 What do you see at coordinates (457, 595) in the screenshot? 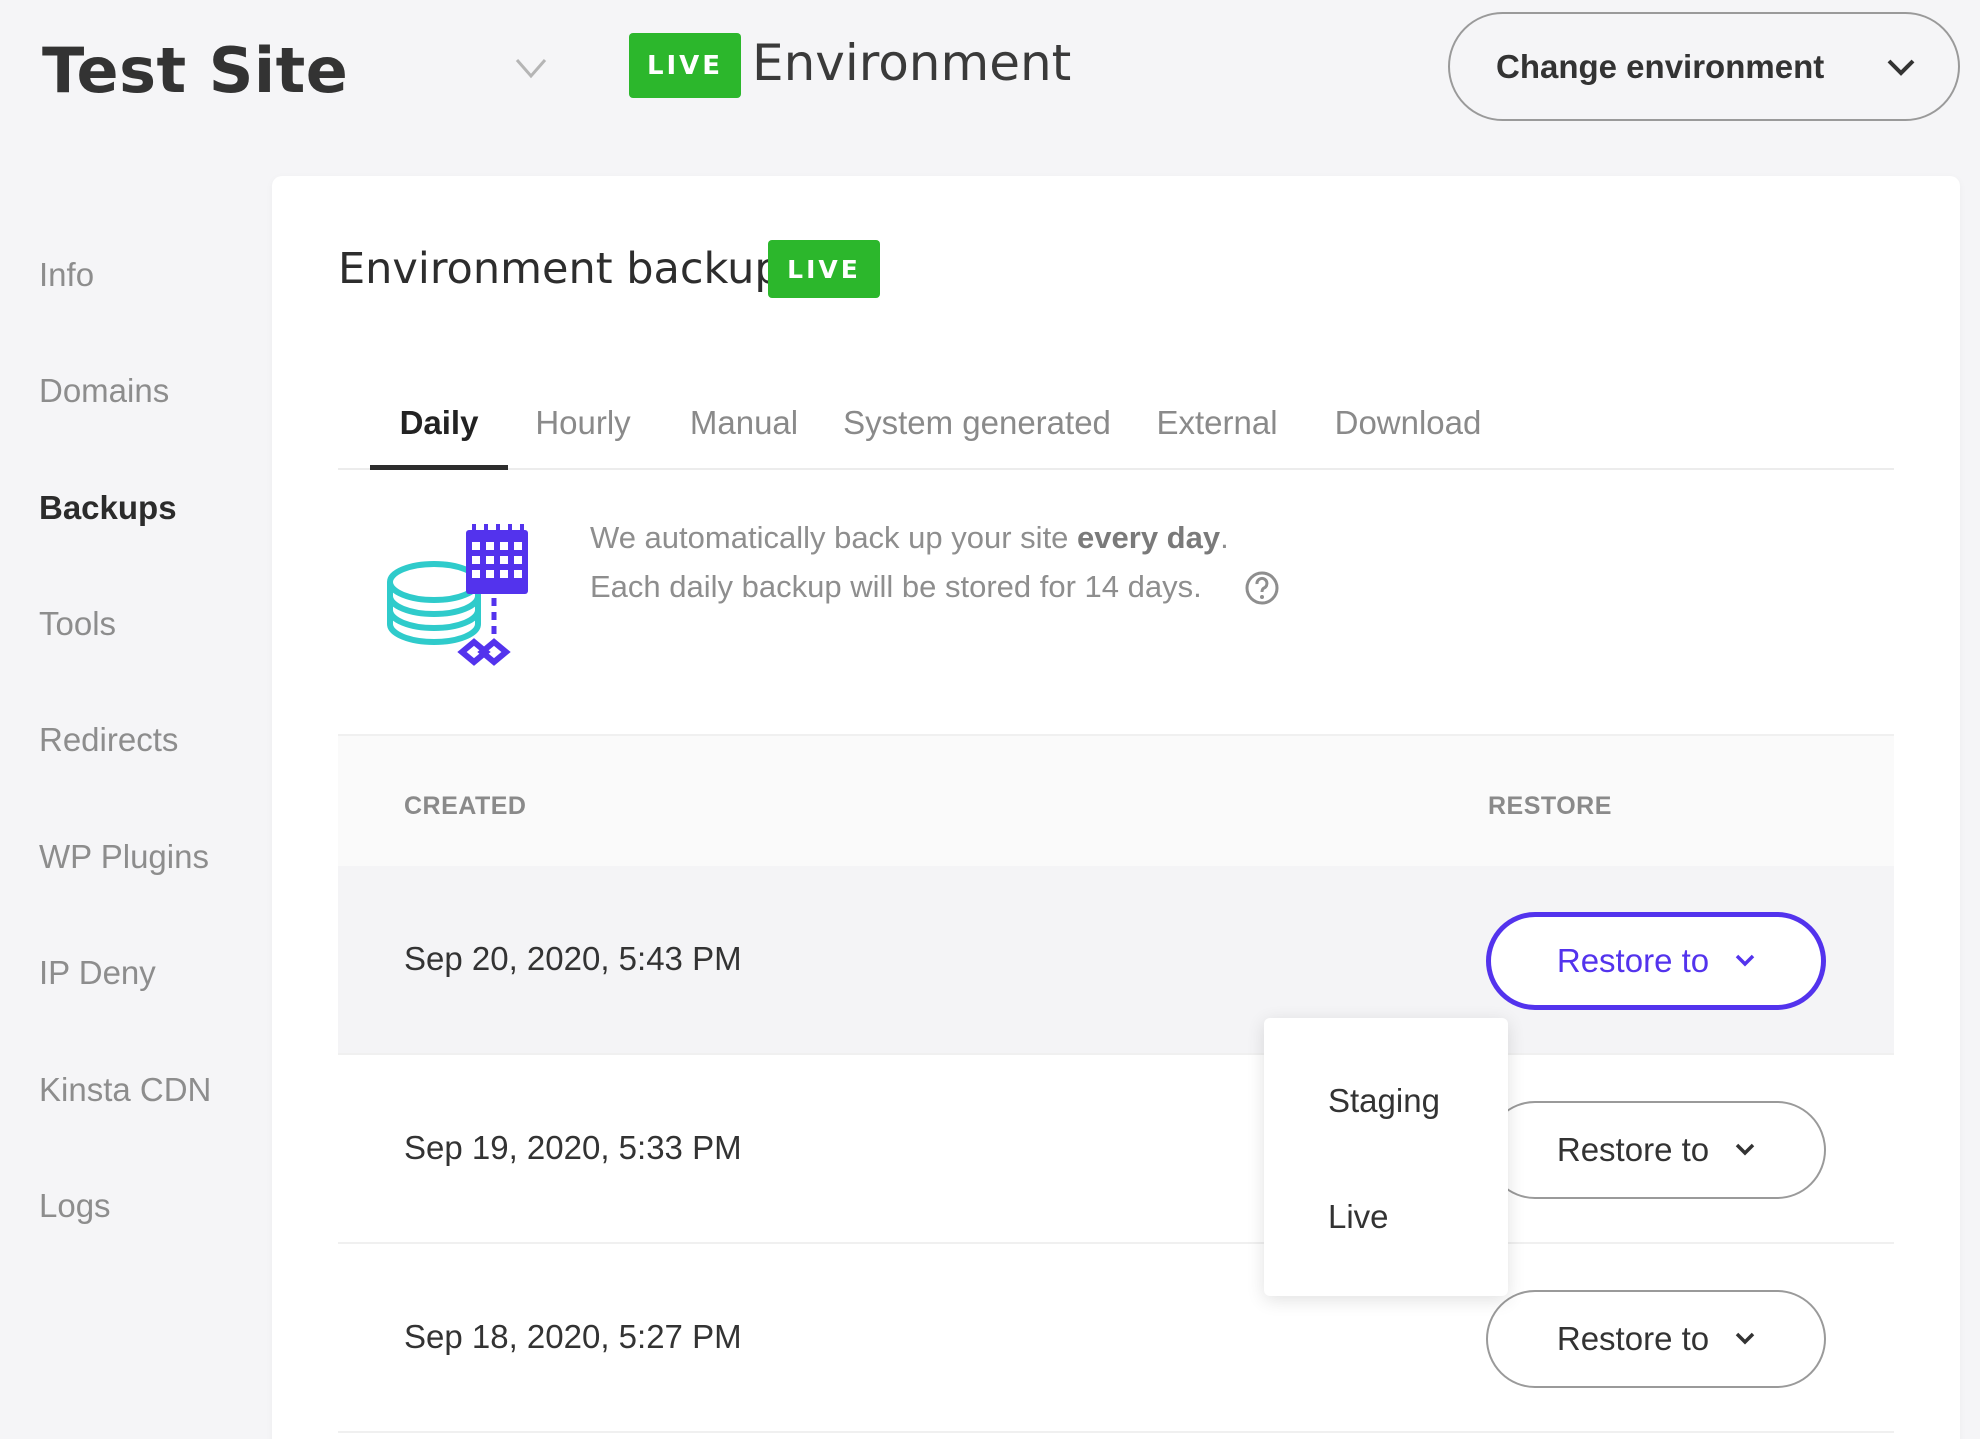
I see `database-calendar-icon` at bounding box center [457, 595].